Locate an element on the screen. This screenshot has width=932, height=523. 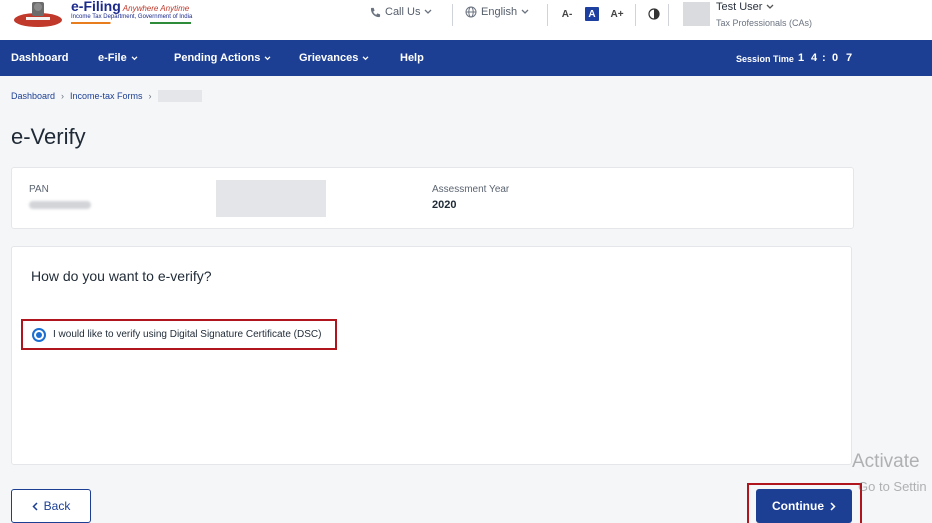
breadcrumb-dashboard: Dashboard is located at coordinates (33, 96).